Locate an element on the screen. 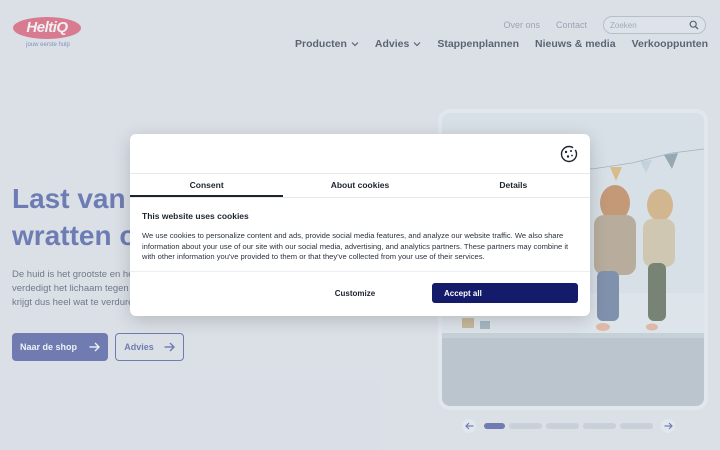 This screenshot has width=720, height=450. tab-about-cookies: About cookies is located at coordinates (359, 185).